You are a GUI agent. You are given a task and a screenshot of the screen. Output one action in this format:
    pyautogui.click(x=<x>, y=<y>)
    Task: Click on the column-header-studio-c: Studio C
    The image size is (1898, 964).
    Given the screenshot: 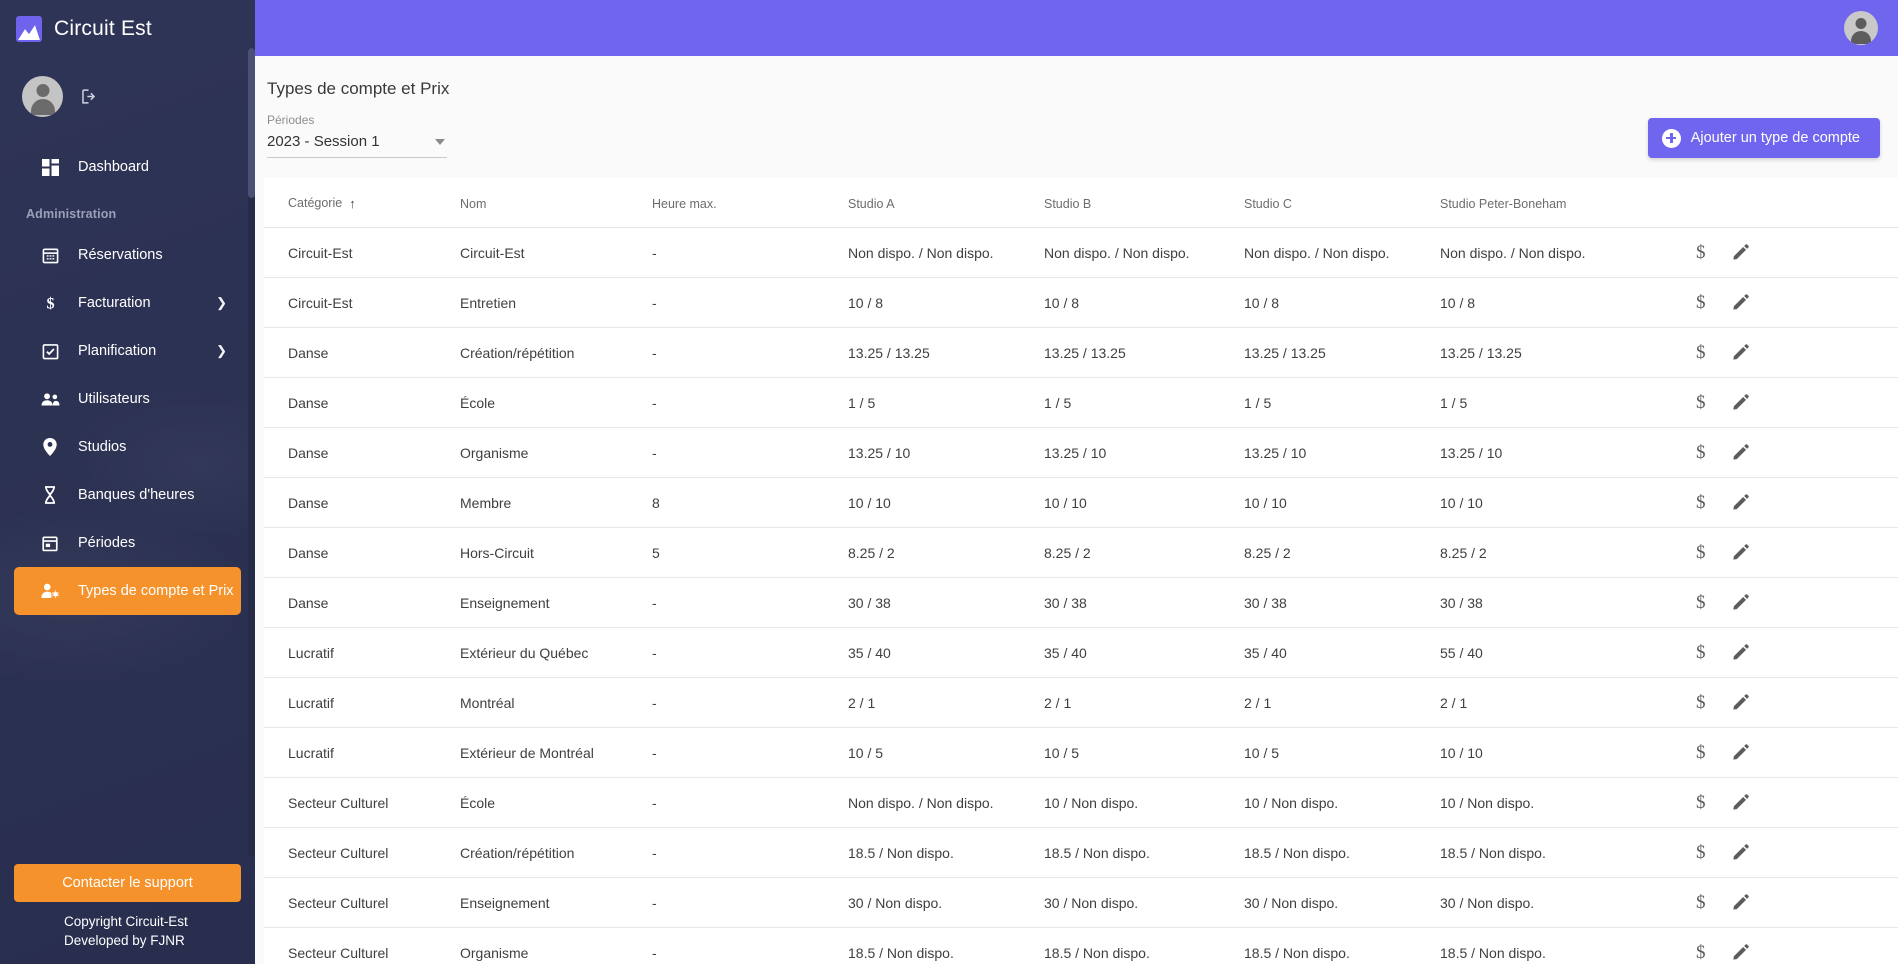 What is the action you would take?
    pyautogui.click(x=1342, y=203)
    